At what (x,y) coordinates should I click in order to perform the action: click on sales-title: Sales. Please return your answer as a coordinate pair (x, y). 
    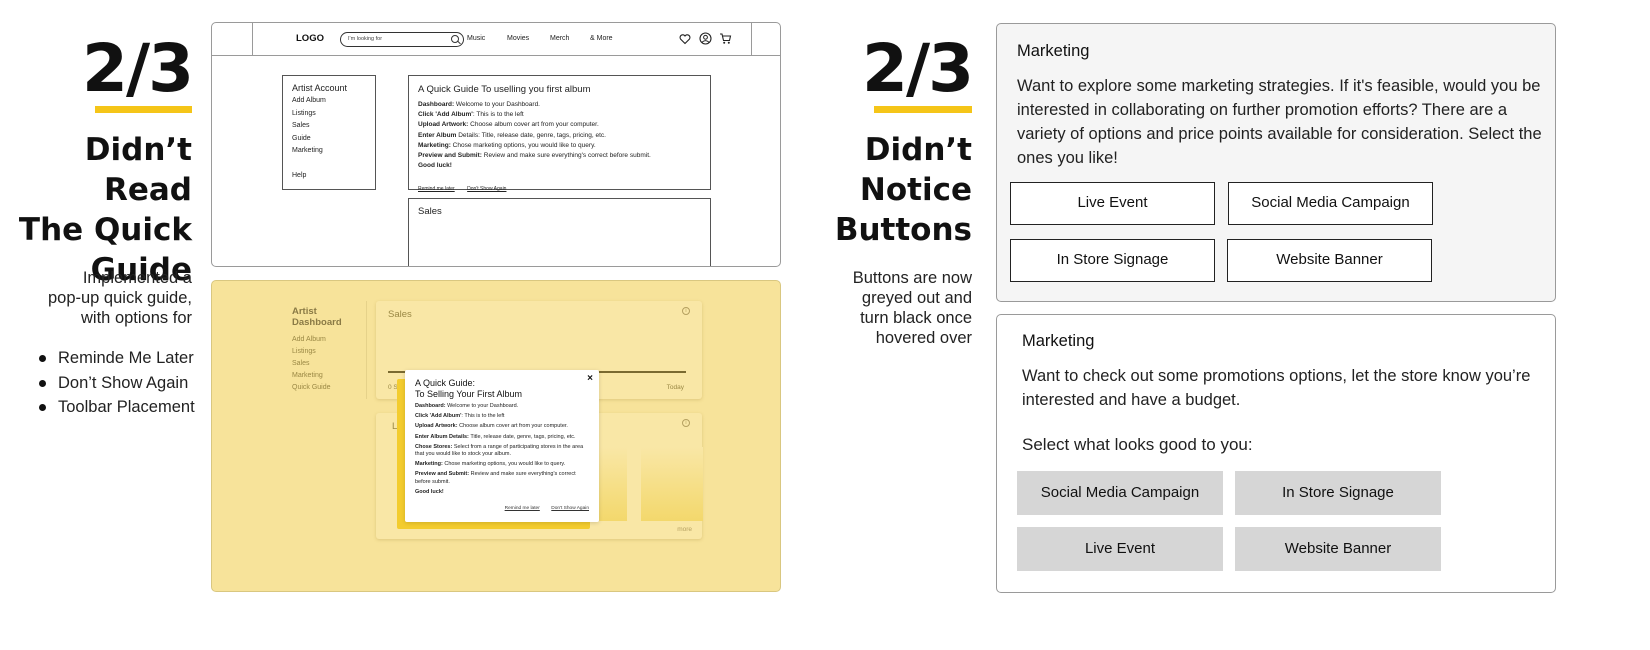
    Looking at the image, I should click on (430, 211).